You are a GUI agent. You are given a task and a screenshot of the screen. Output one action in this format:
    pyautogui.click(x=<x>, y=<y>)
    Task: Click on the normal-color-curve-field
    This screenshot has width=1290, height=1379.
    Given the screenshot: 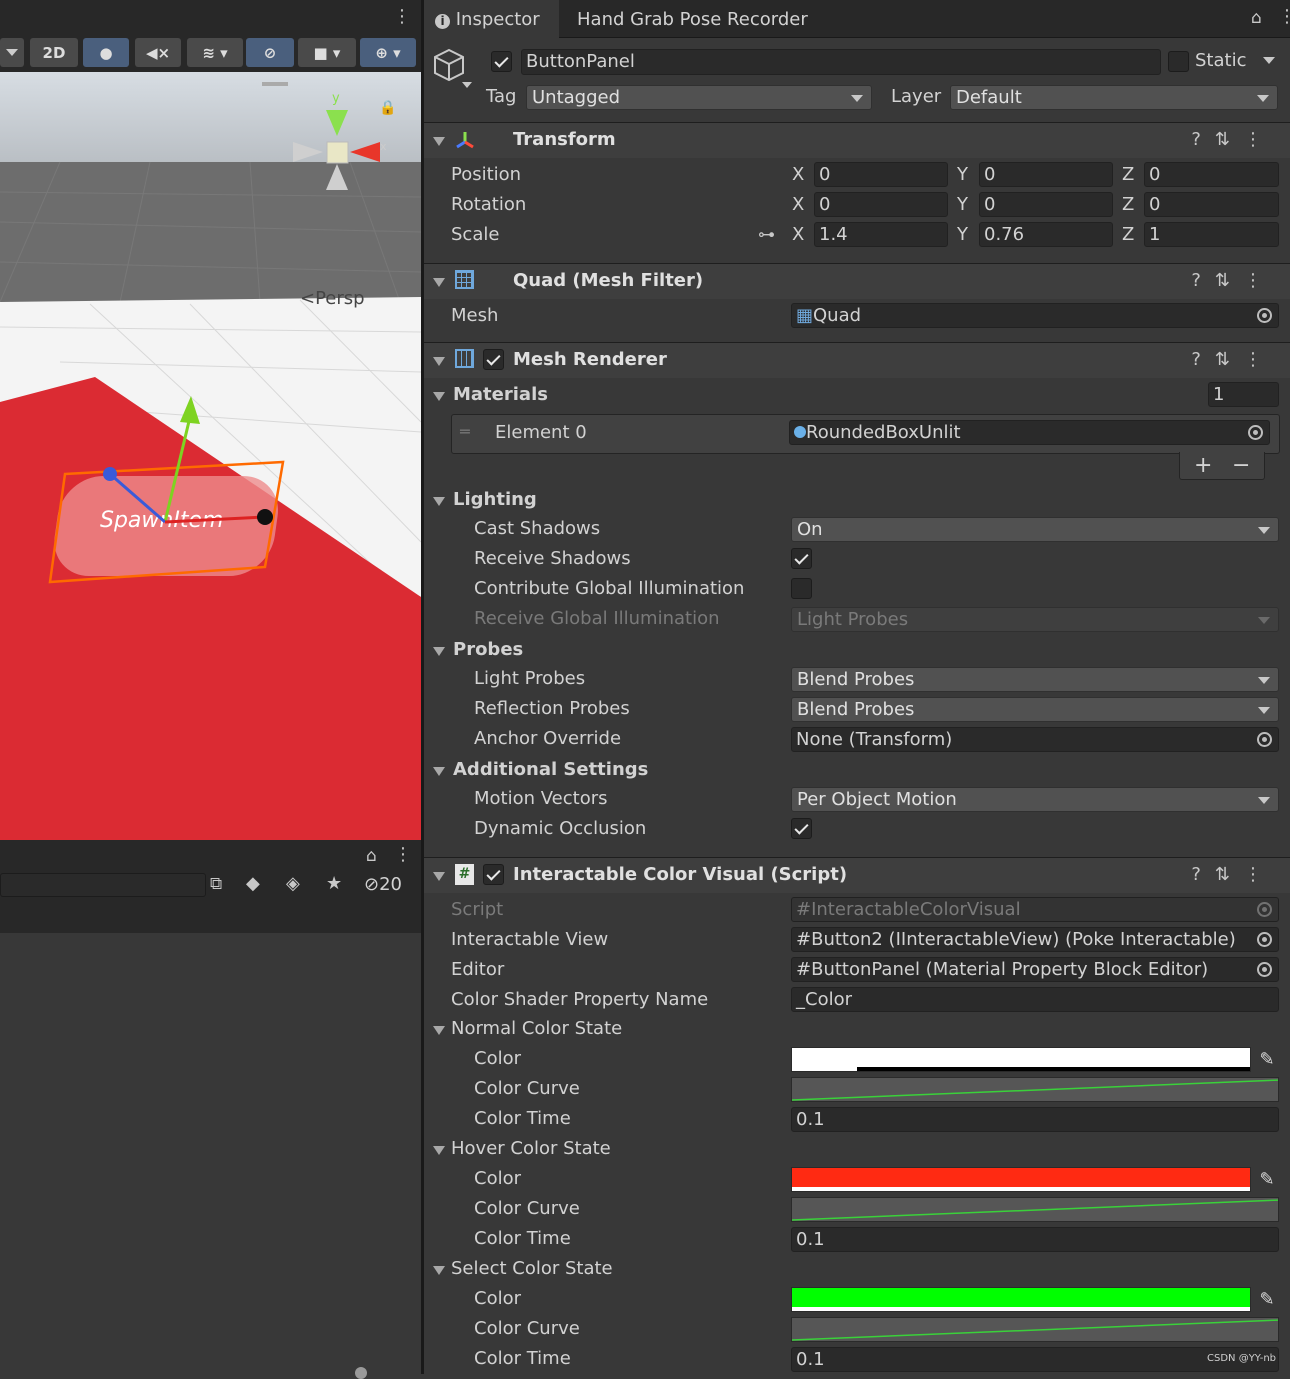 What is the action you would take?
    pyautogui.click(x=1035, y=1089)
    